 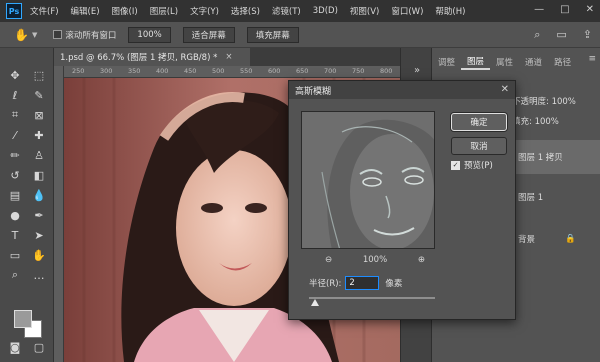 I want to click on radius-input: 2, so click(x=362, y=283).